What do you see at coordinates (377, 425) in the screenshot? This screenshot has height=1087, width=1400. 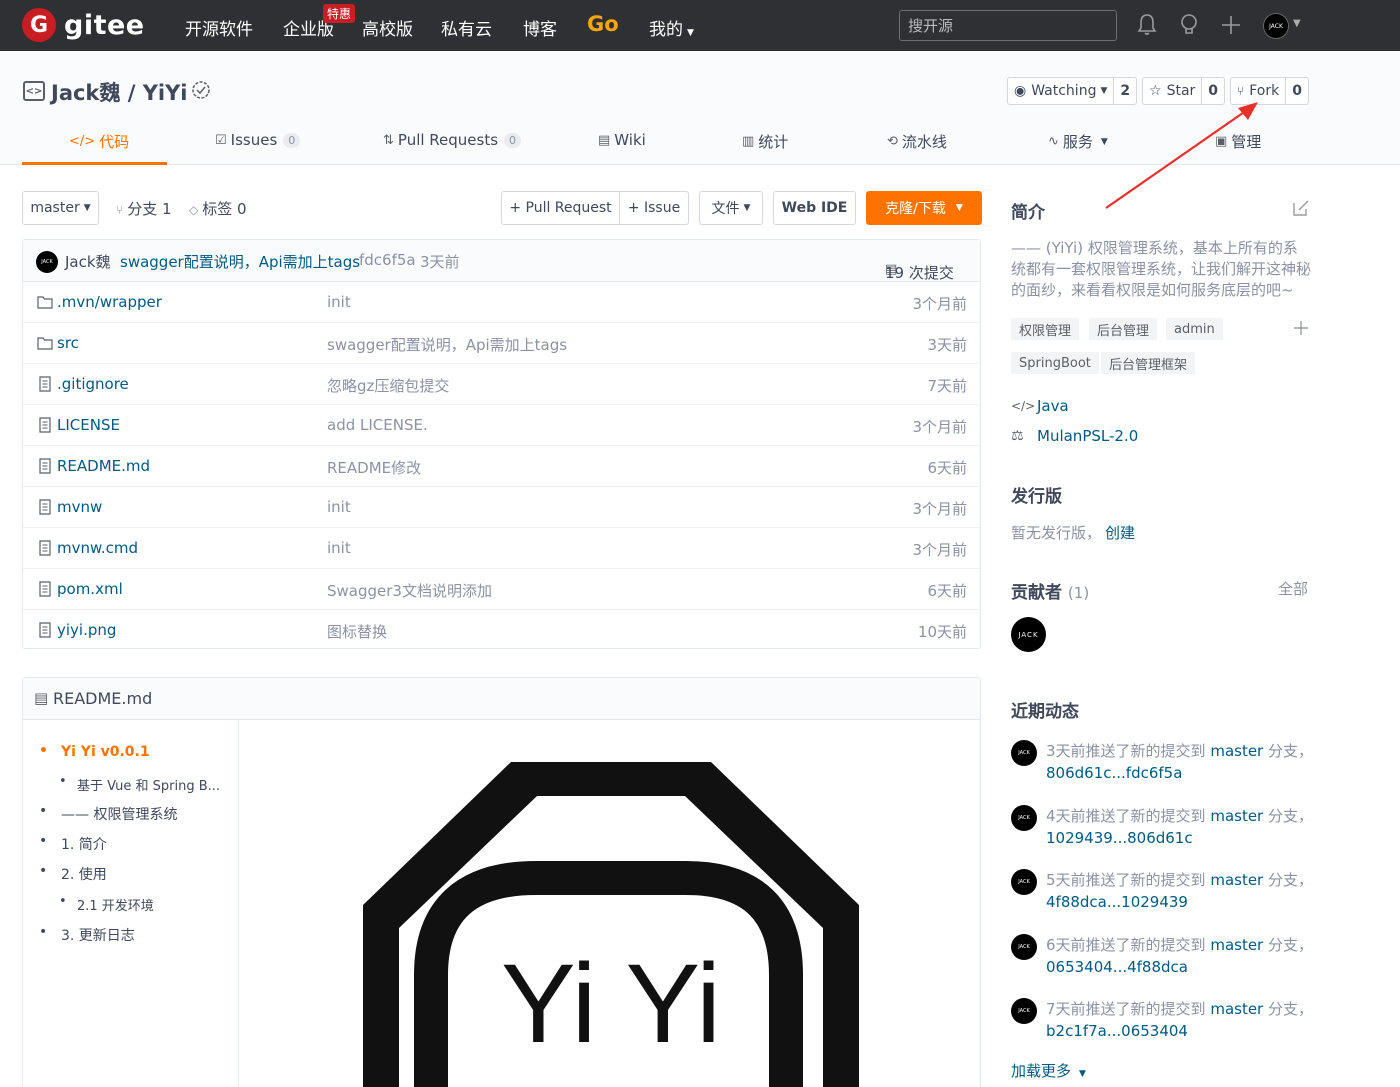 I see `file-commit-message: add LICENSE.` at bounding box center [377, 425].